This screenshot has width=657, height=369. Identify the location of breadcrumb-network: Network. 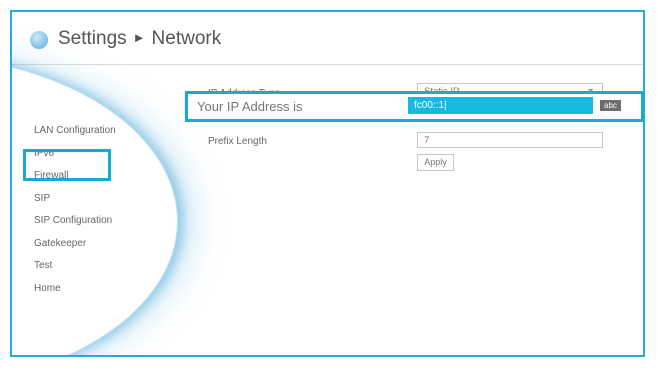
(186, 38).